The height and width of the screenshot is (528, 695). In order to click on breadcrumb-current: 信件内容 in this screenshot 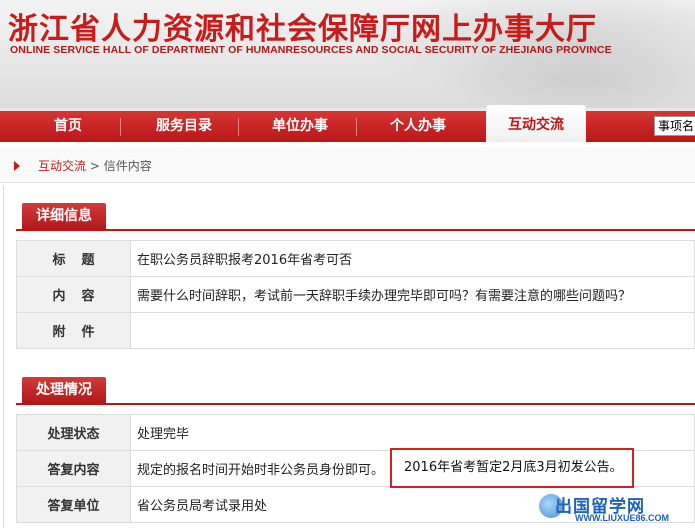, I will do `click(127, 166)`.